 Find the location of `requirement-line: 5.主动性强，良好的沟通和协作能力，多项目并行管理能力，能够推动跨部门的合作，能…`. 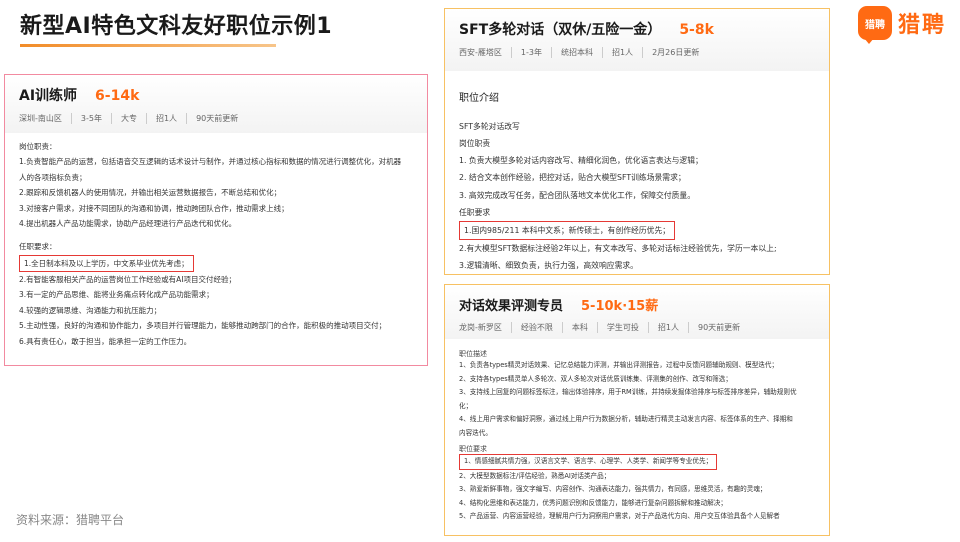

requirement-line: 5.主动性强，良好的沟通和协作能力，多项目并行管理能力，能够推动跨部门的合作，能… is located at coordinates (203, 326).